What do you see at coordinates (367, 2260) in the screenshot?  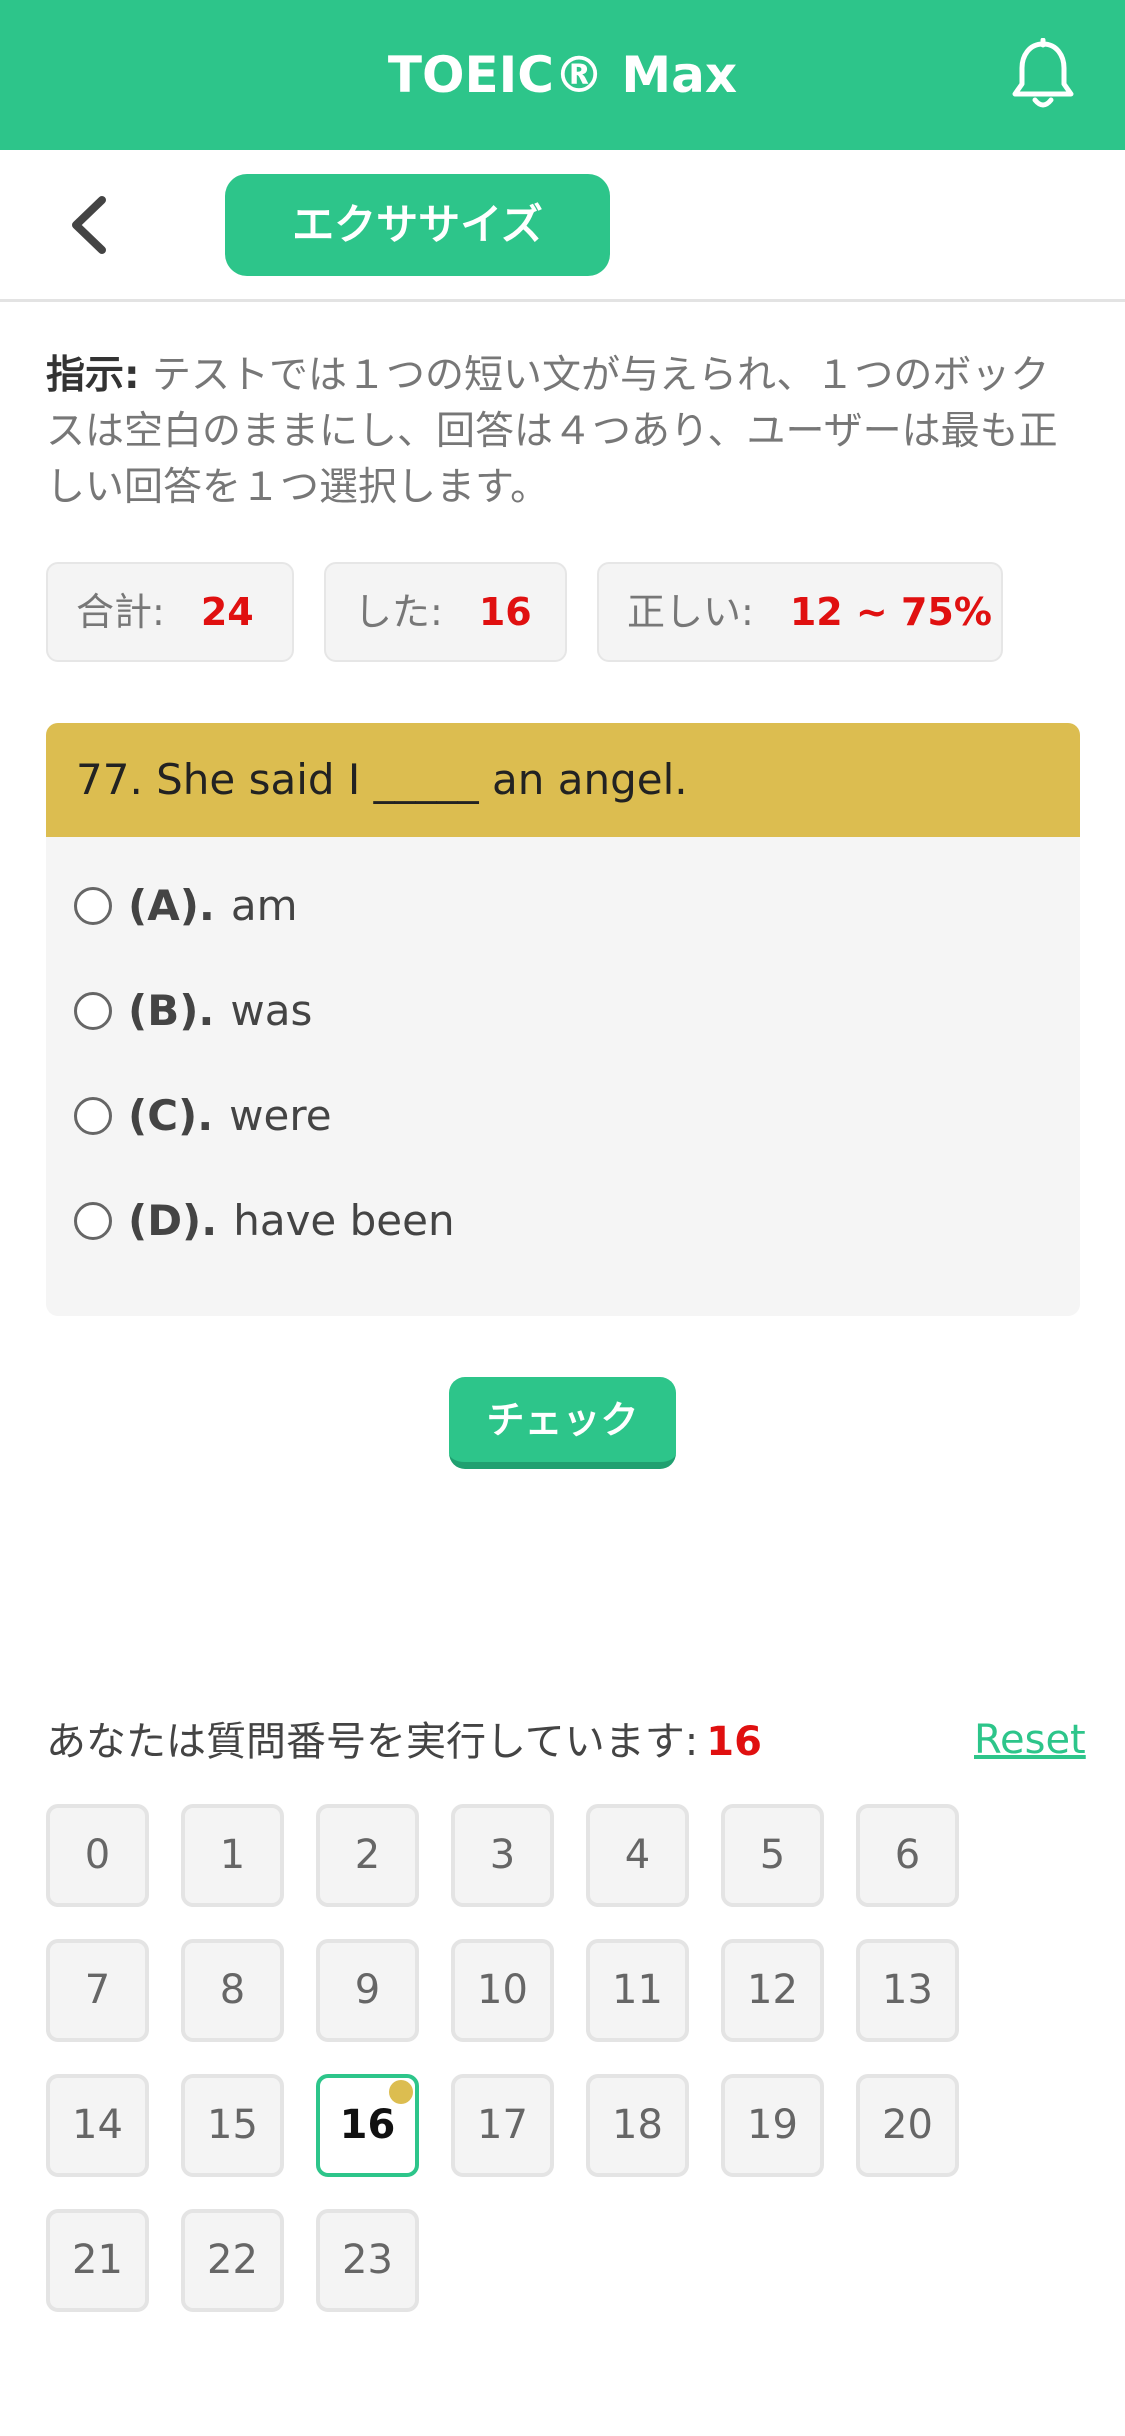 I see `question-number-button: 23` at bounding box center [367, 2260].